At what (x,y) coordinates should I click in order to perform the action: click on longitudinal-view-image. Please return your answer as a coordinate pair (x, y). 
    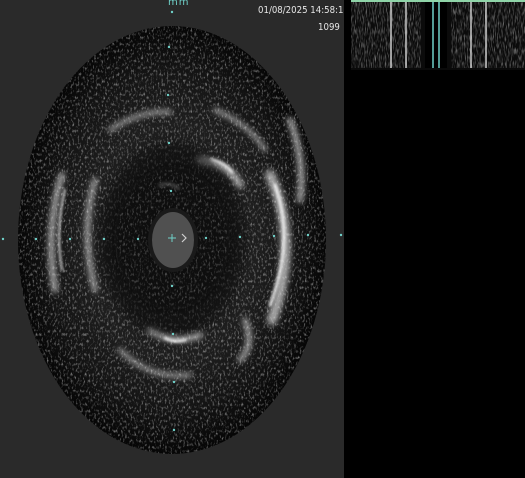
    Looking at the image, I should click on (438, 35).